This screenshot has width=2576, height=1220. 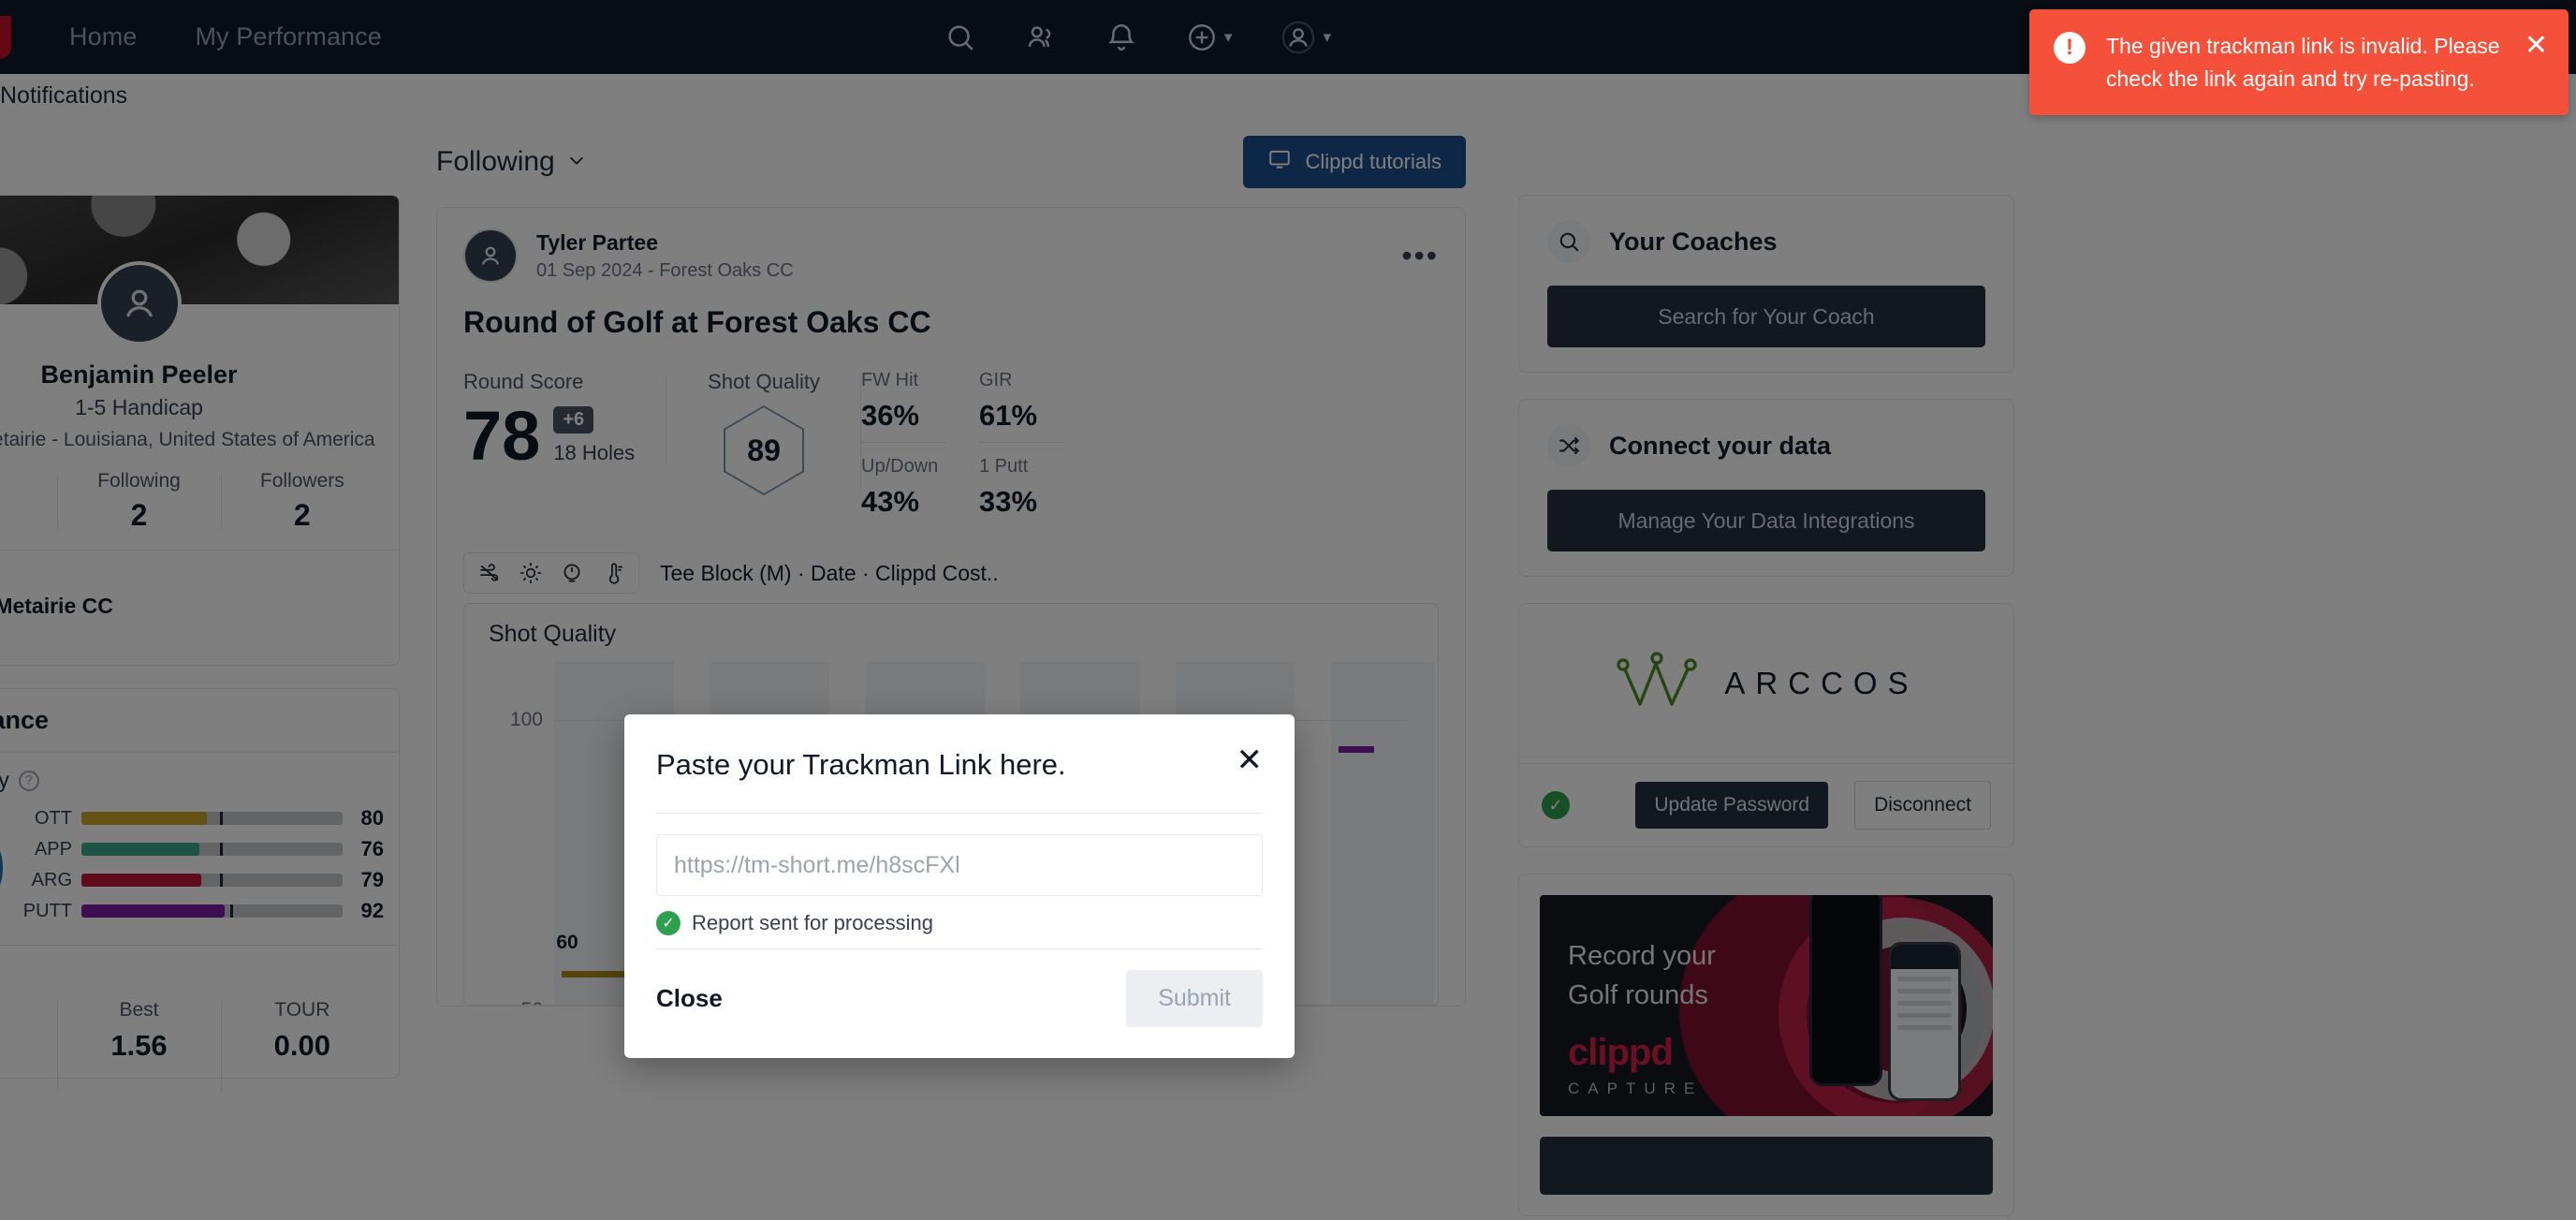 I want to click on check-circle-icon: ✓, so click(x=668, y=923).